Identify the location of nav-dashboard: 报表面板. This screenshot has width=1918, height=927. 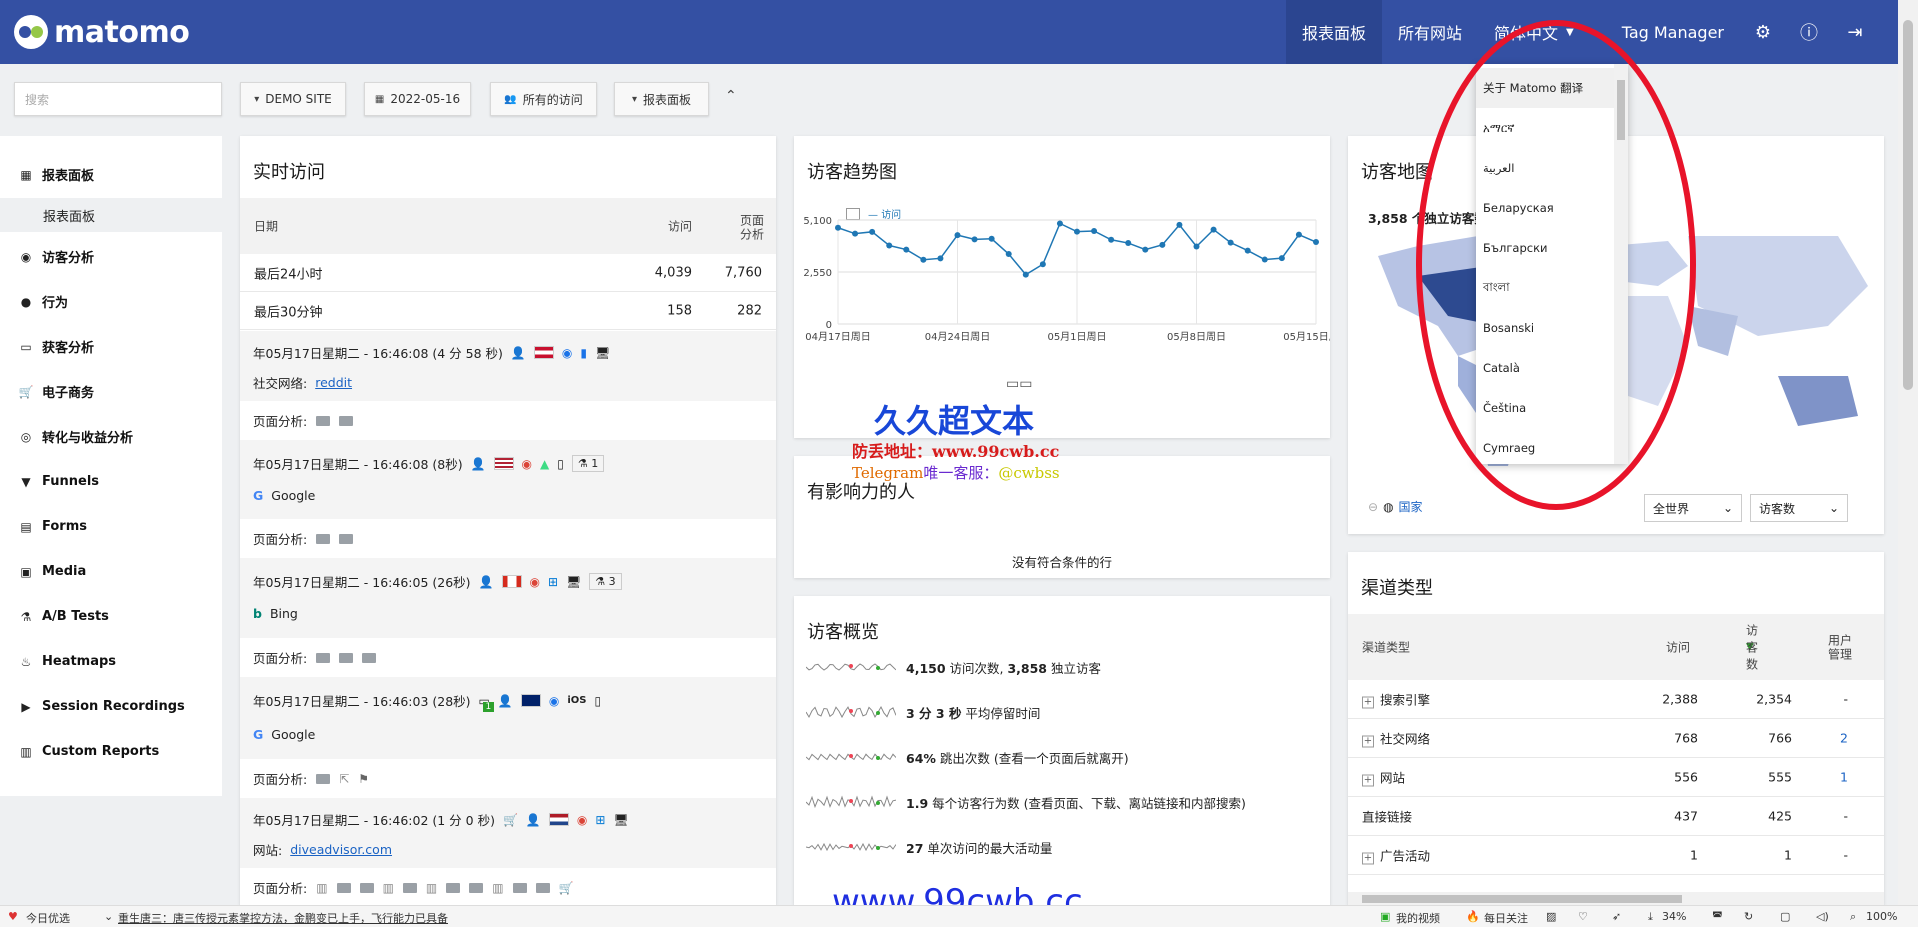
(1333, 32).